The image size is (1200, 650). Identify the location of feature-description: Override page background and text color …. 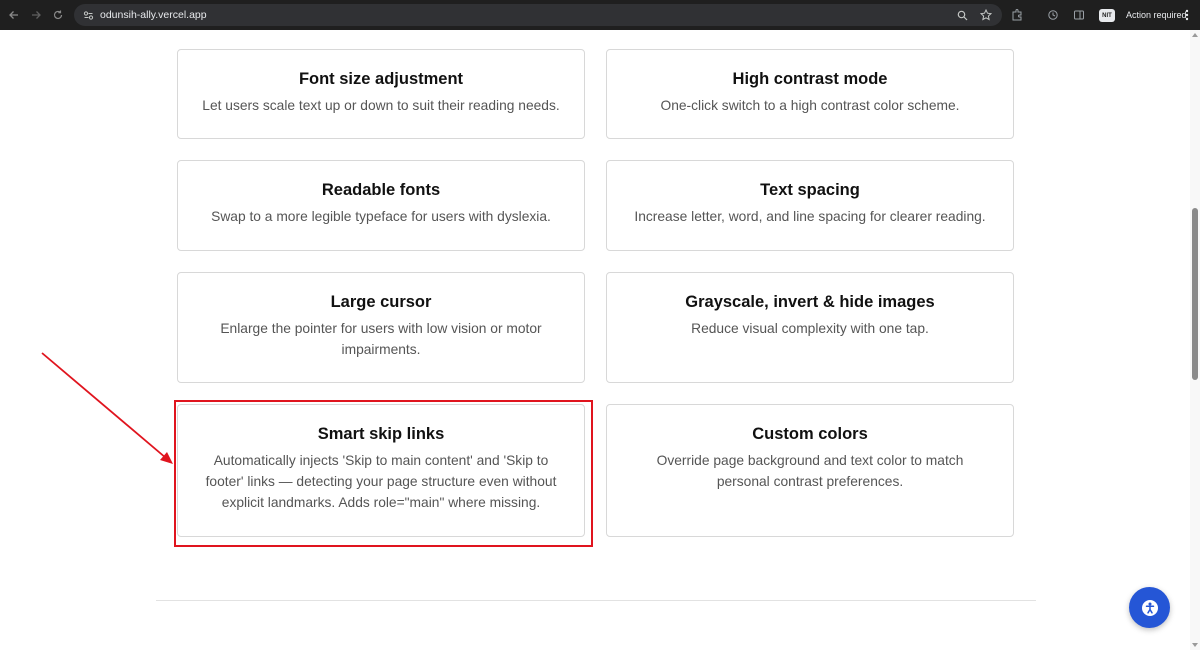
(810, 471).